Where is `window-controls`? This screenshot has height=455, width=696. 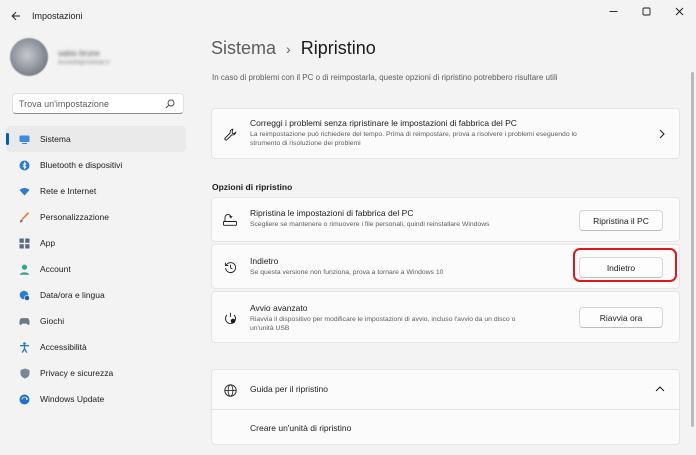 window-controls is located at coordinates (646, 11).